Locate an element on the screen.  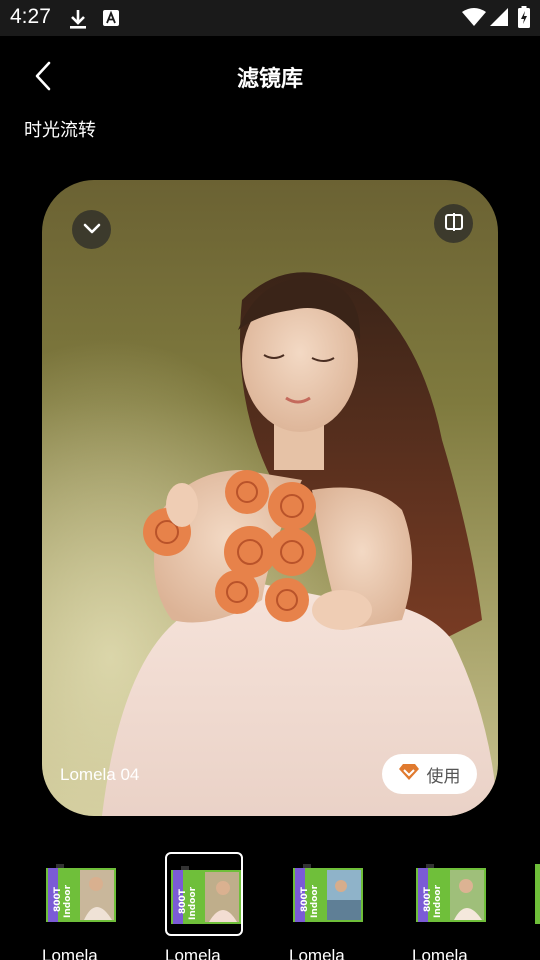
filter-name: Lomela 04 is located at coordinates (100, 774).